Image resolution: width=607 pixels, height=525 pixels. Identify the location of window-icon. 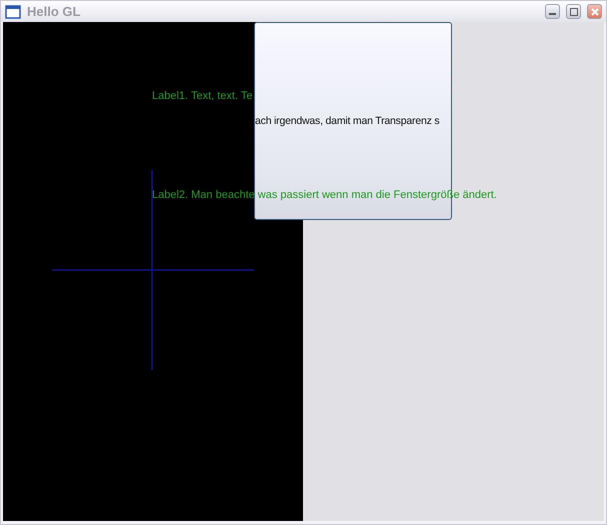
(13, 11).